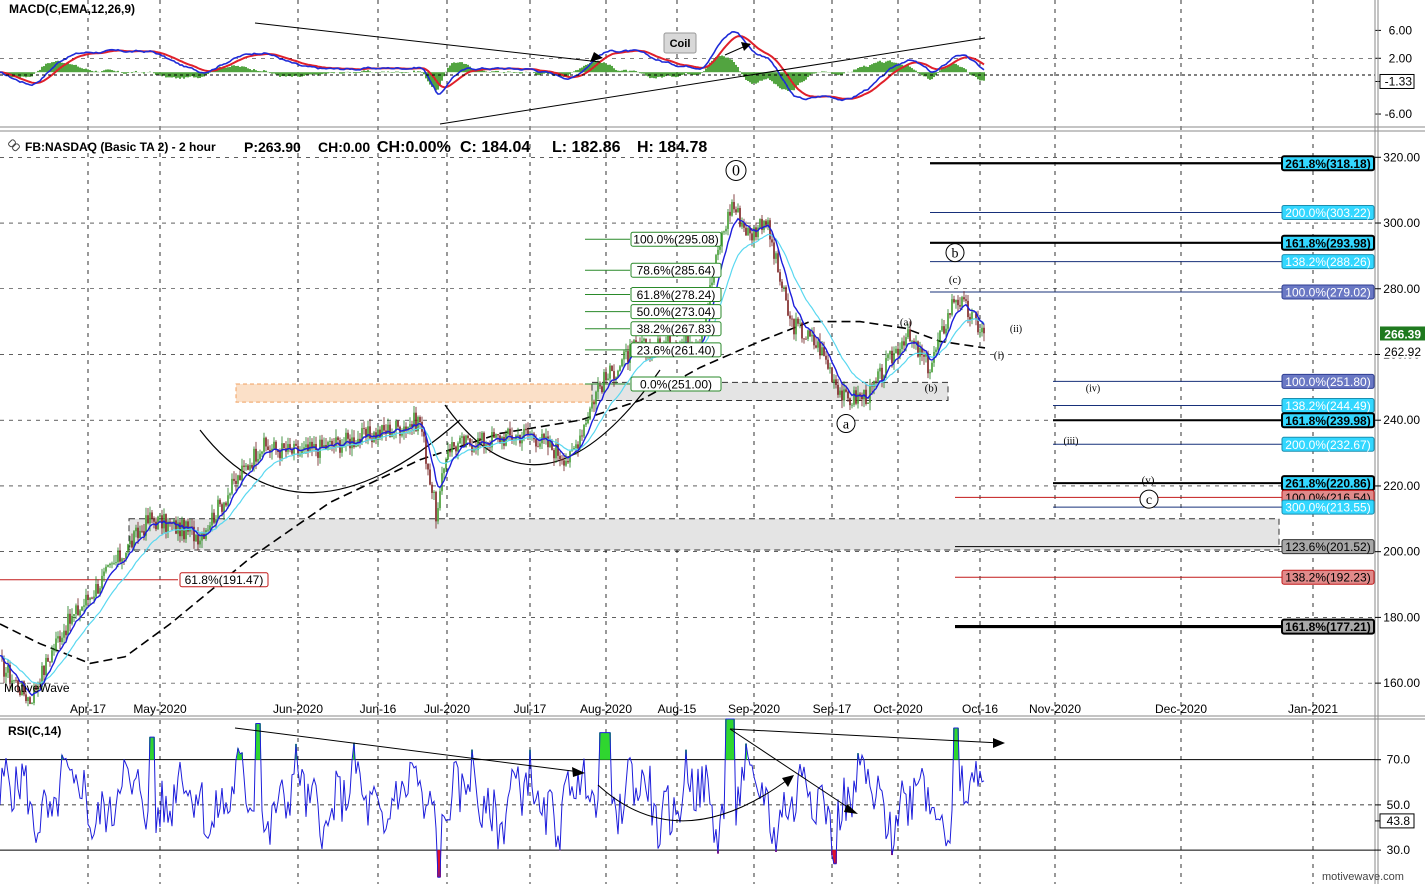  I want to click on price-tag-label: 262.92, so click(1402, 352).